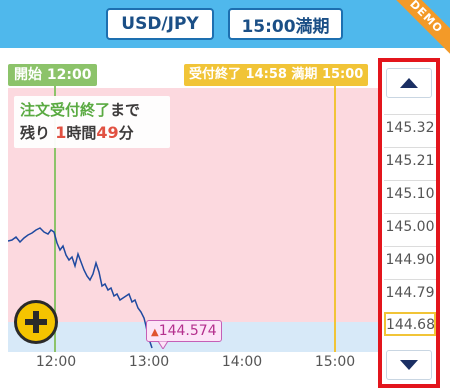 The width and height of the screenshot is (450, 390). Describe the element at coordinates (149, 362) in the screenshot. I see `x-tick-label: 13:00` at that location.